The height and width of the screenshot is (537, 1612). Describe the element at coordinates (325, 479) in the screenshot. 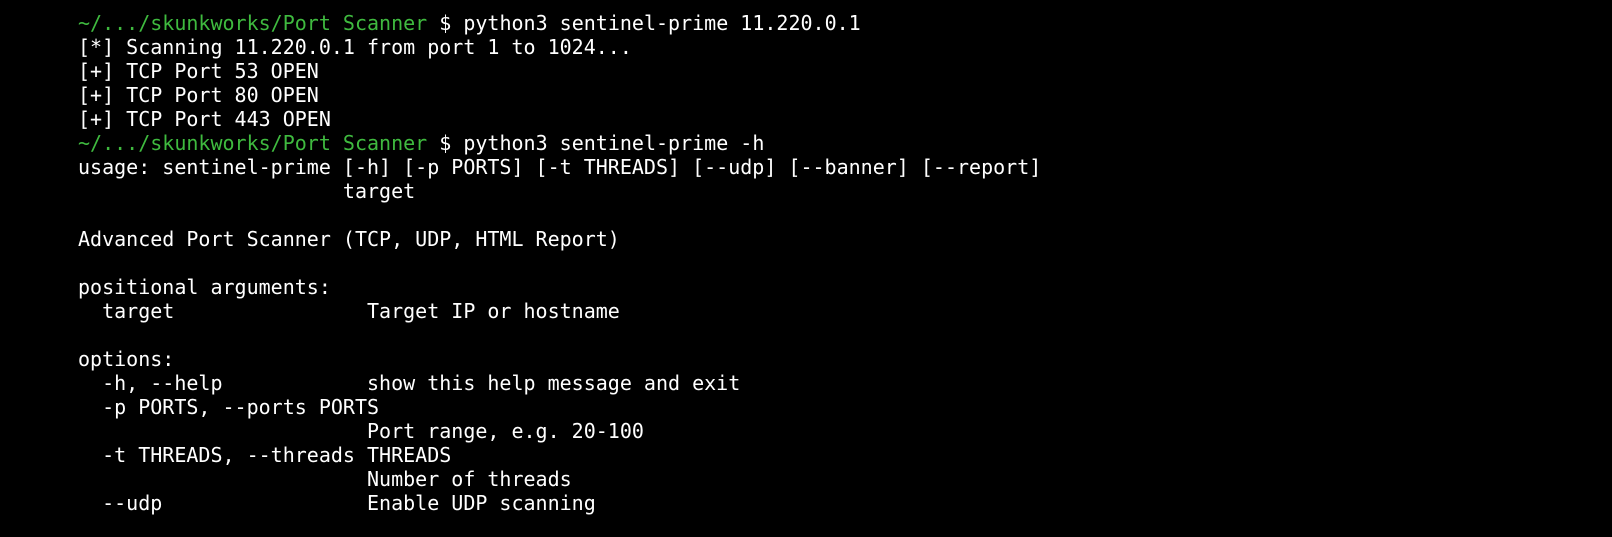

I see `output-line: Number of threads` at that location.